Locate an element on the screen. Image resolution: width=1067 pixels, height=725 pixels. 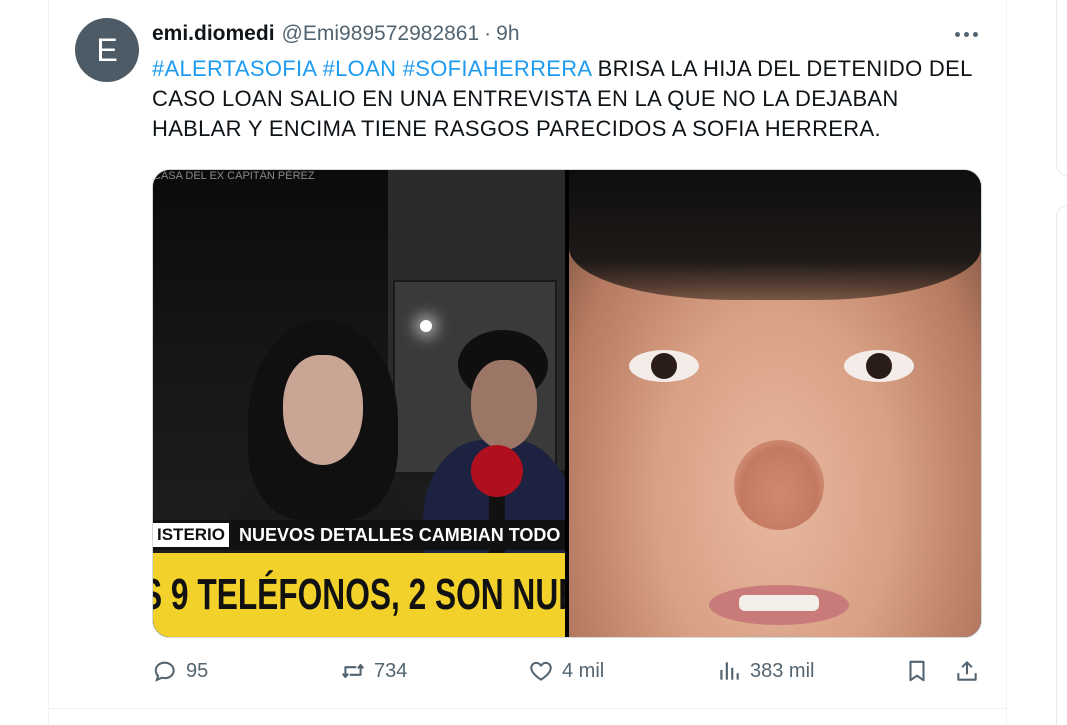
timeline-border-right is located at coordinates (1006, 362).